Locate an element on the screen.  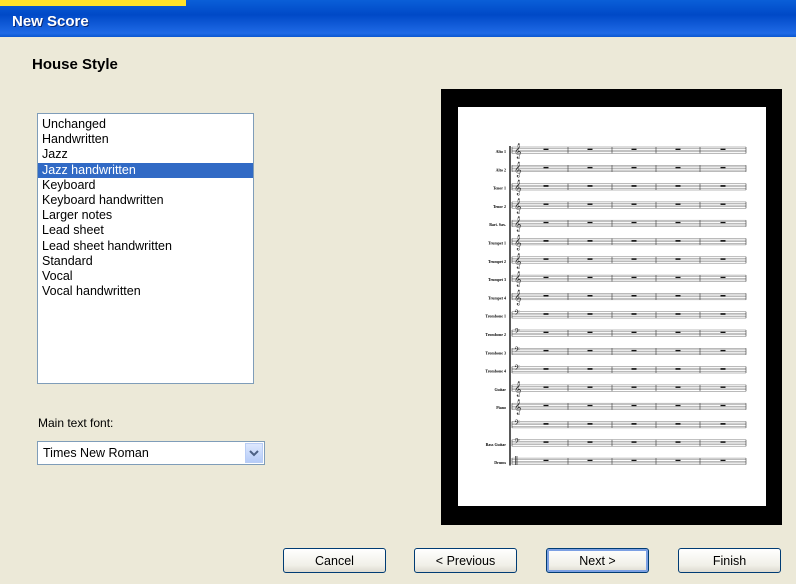
instrument-label: Alto 1 is located at coordinates (501, 151).